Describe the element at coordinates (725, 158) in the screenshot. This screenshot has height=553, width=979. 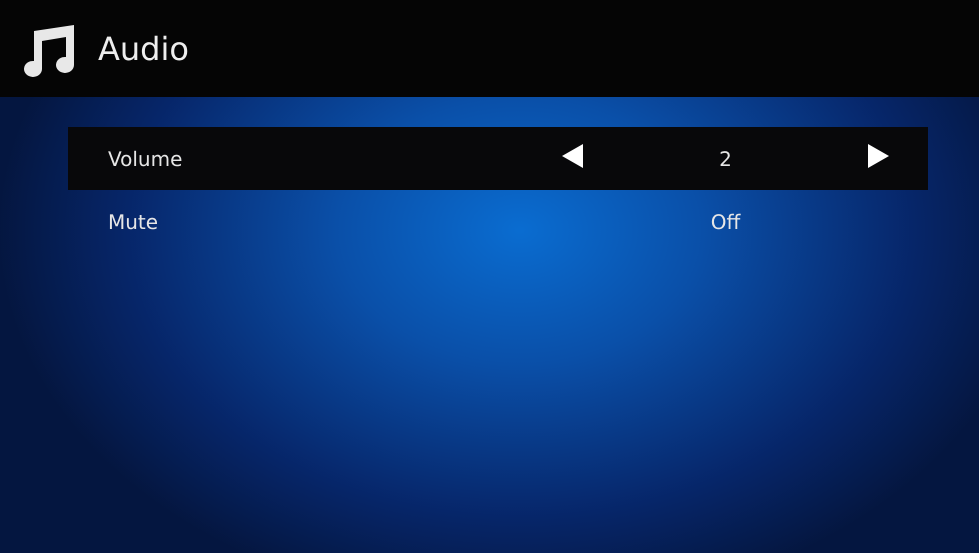
I see `setting-value: 2` at that location.